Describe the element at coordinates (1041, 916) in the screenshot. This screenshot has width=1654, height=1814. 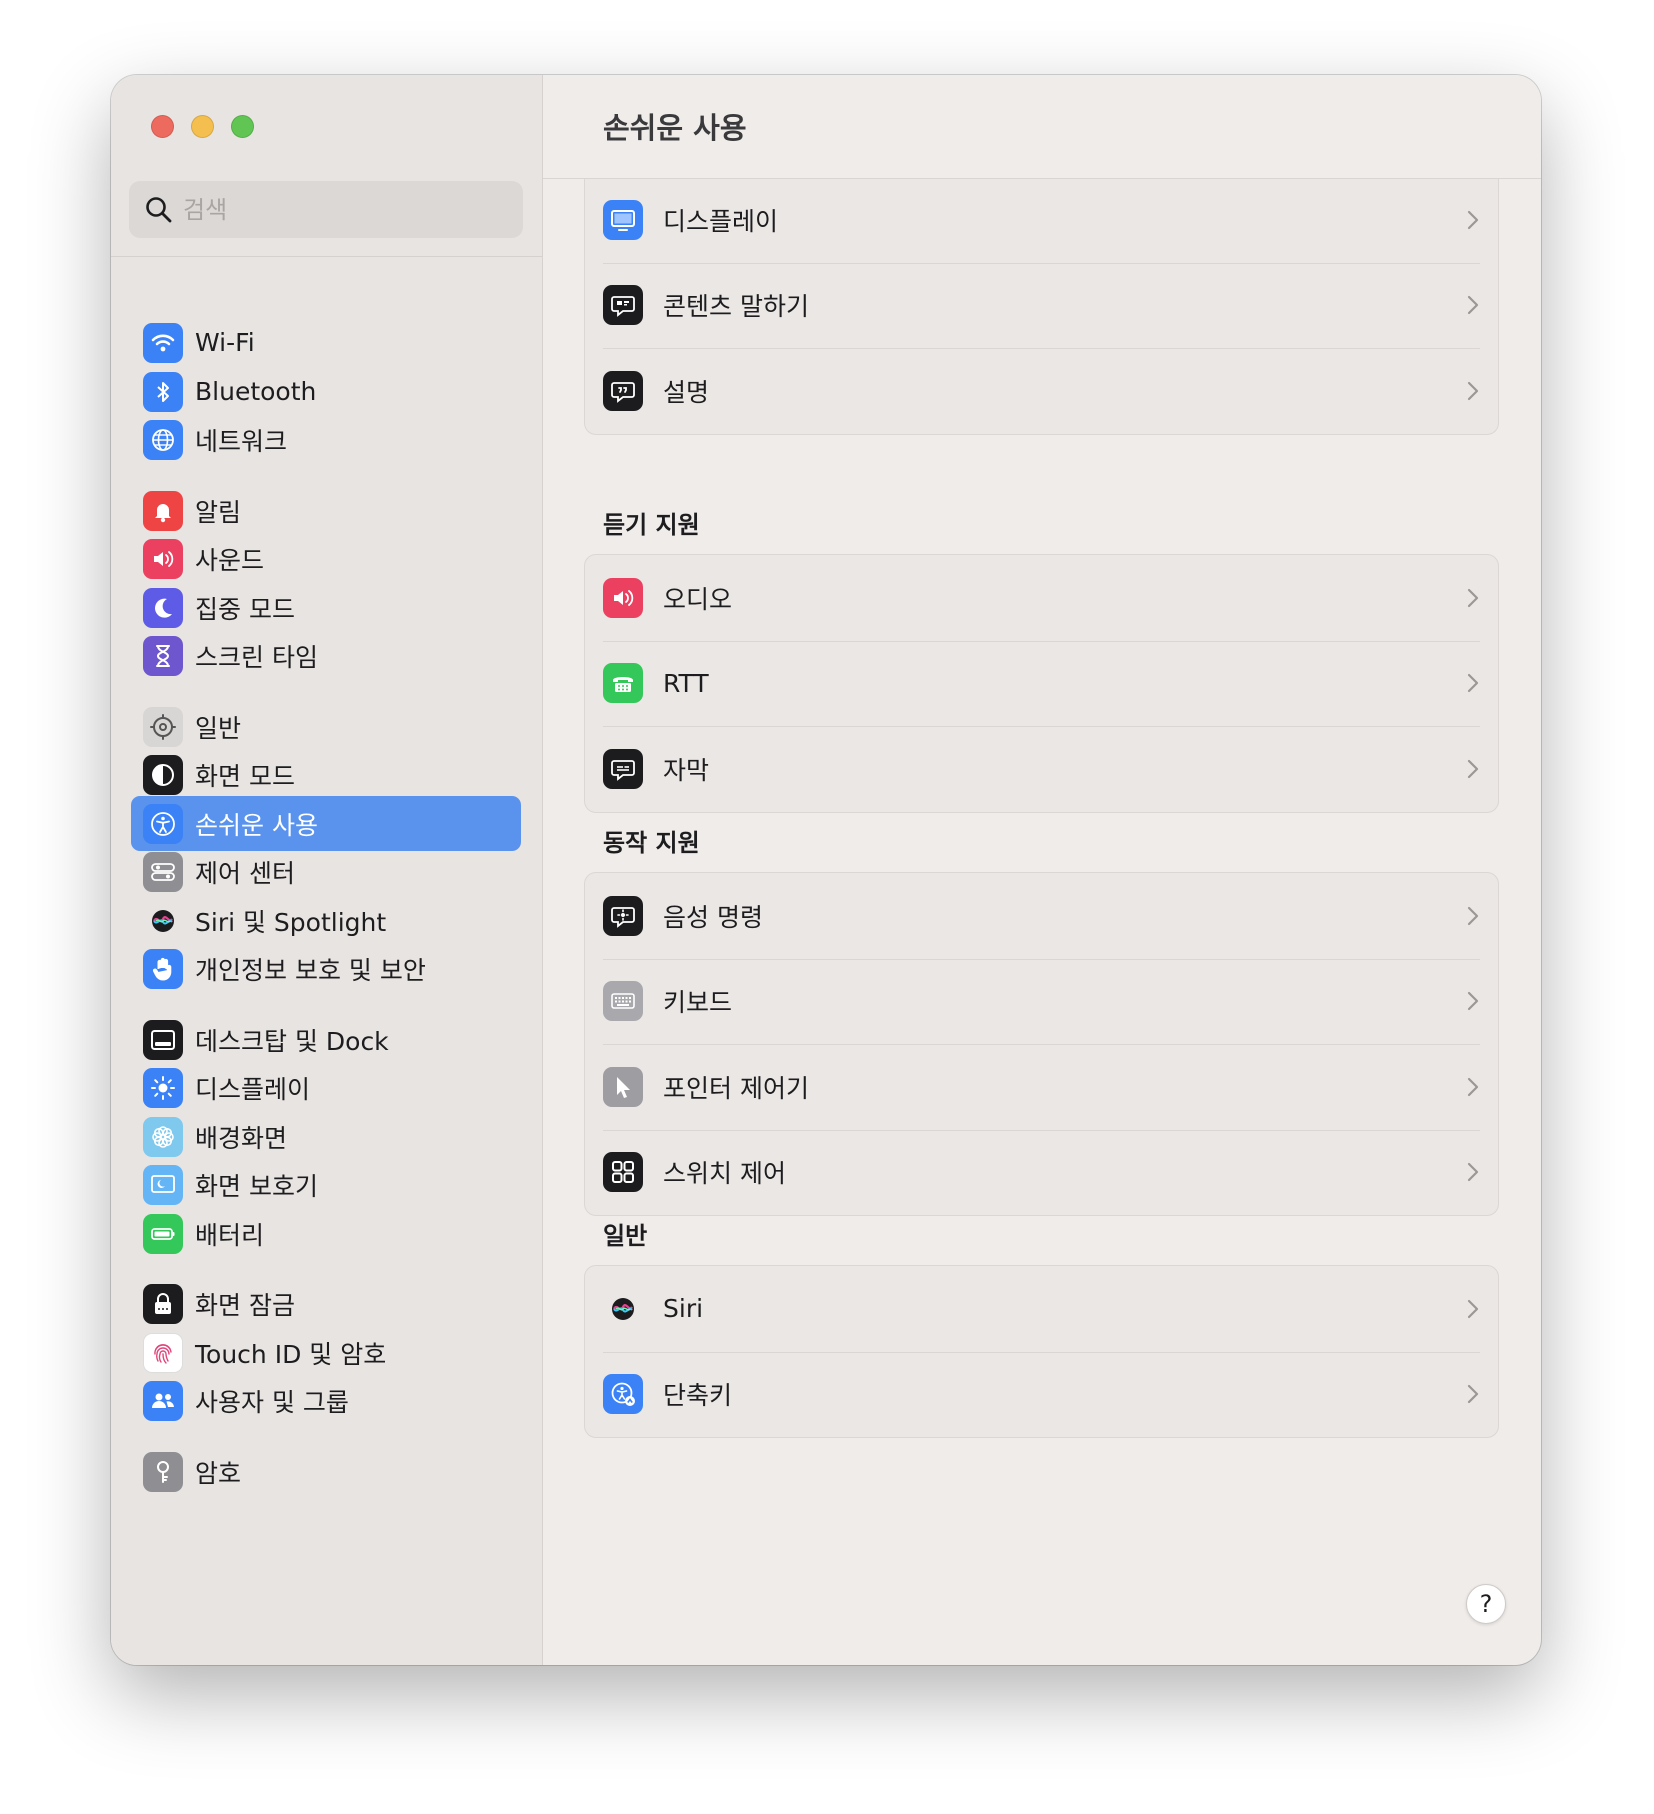
I see `settings-row: 음성 명령` at that location.